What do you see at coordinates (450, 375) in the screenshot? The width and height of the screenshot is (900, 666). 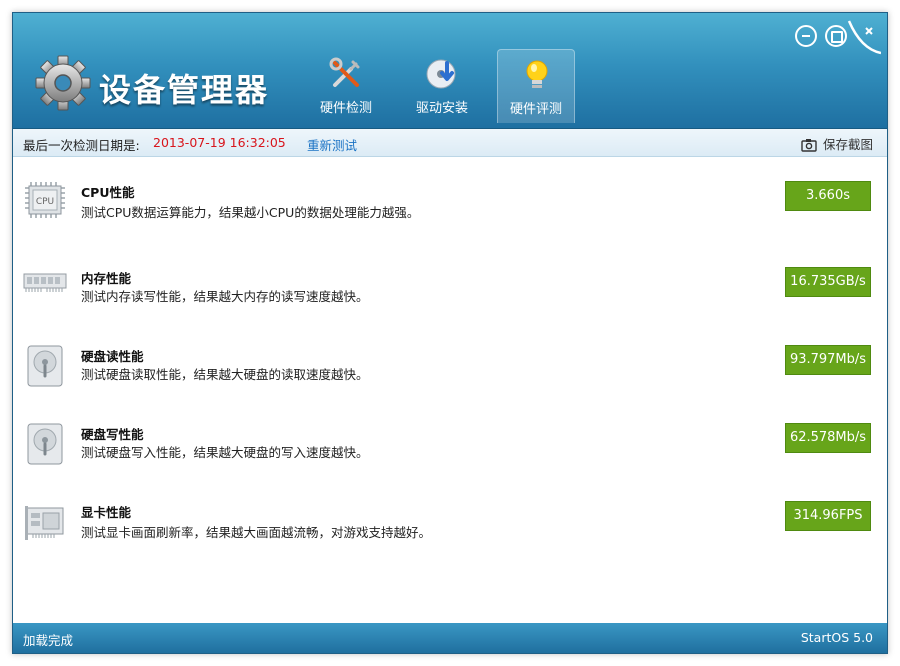 I see `benchmark-row-disk-read: 硬盘读性能 测试硬盘读取性能，结果越大硬盘的读取速度越快。 93.797Mb/s` at bounding box center [450, 375].